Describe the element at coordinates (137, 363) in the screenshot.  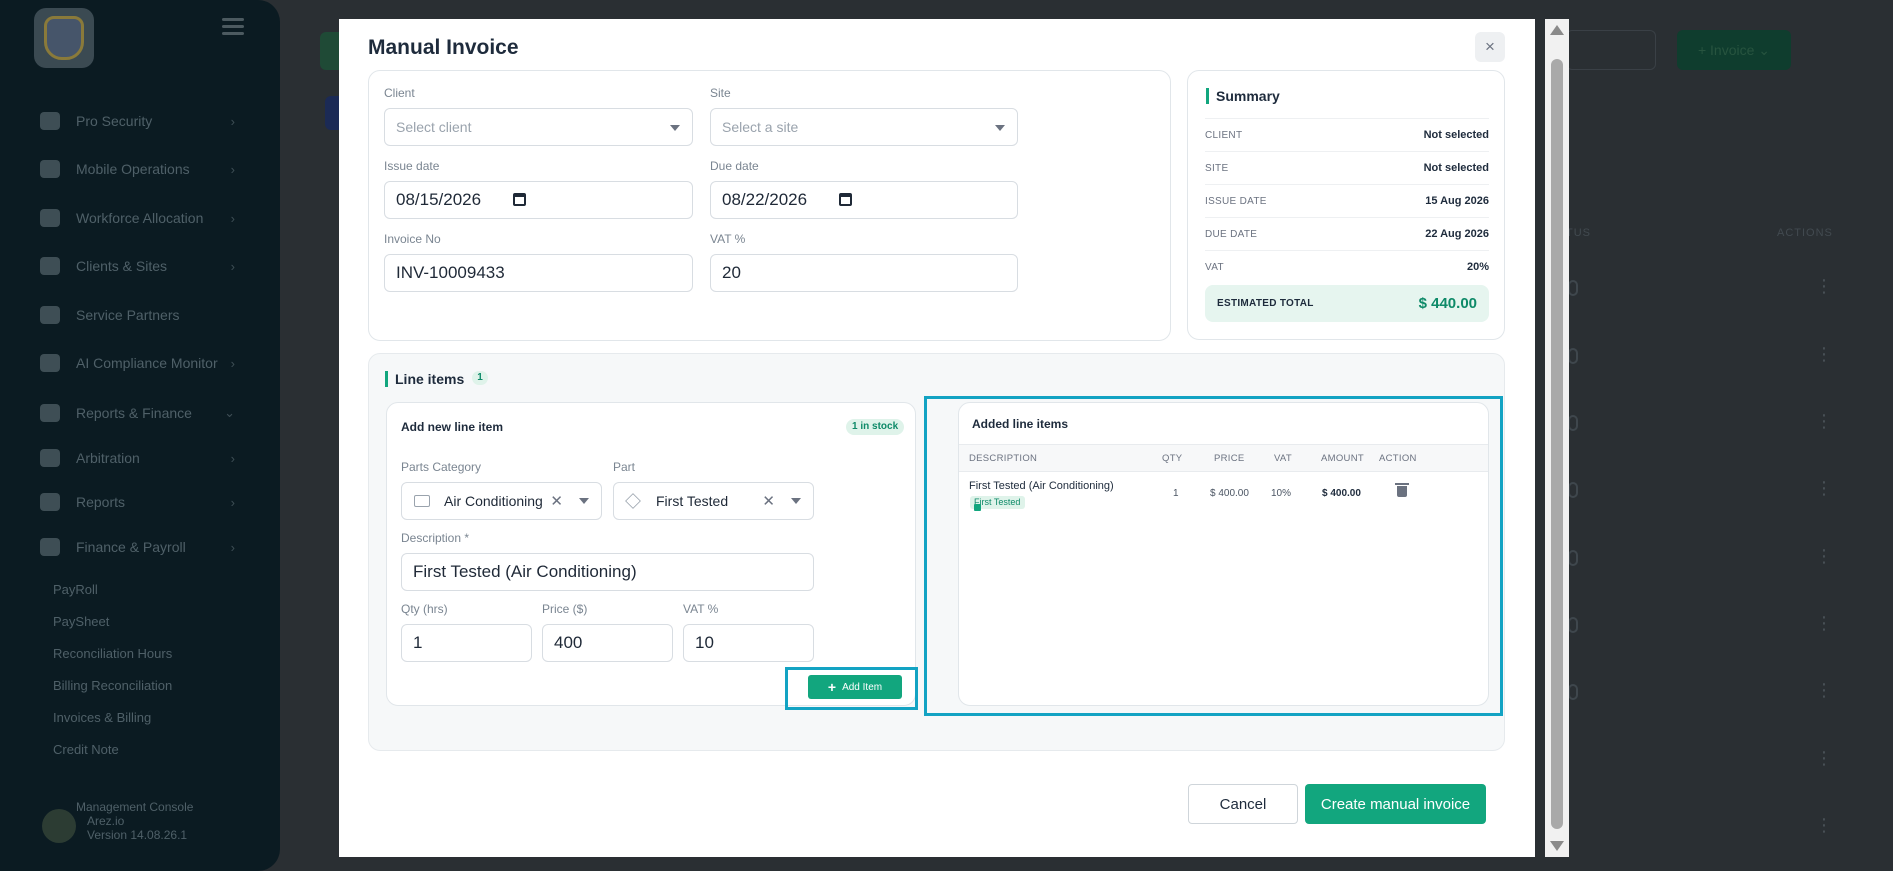
I see `sidebar-item-ai-compliance-monitor: AI Compliance Monitor ›` at that location.